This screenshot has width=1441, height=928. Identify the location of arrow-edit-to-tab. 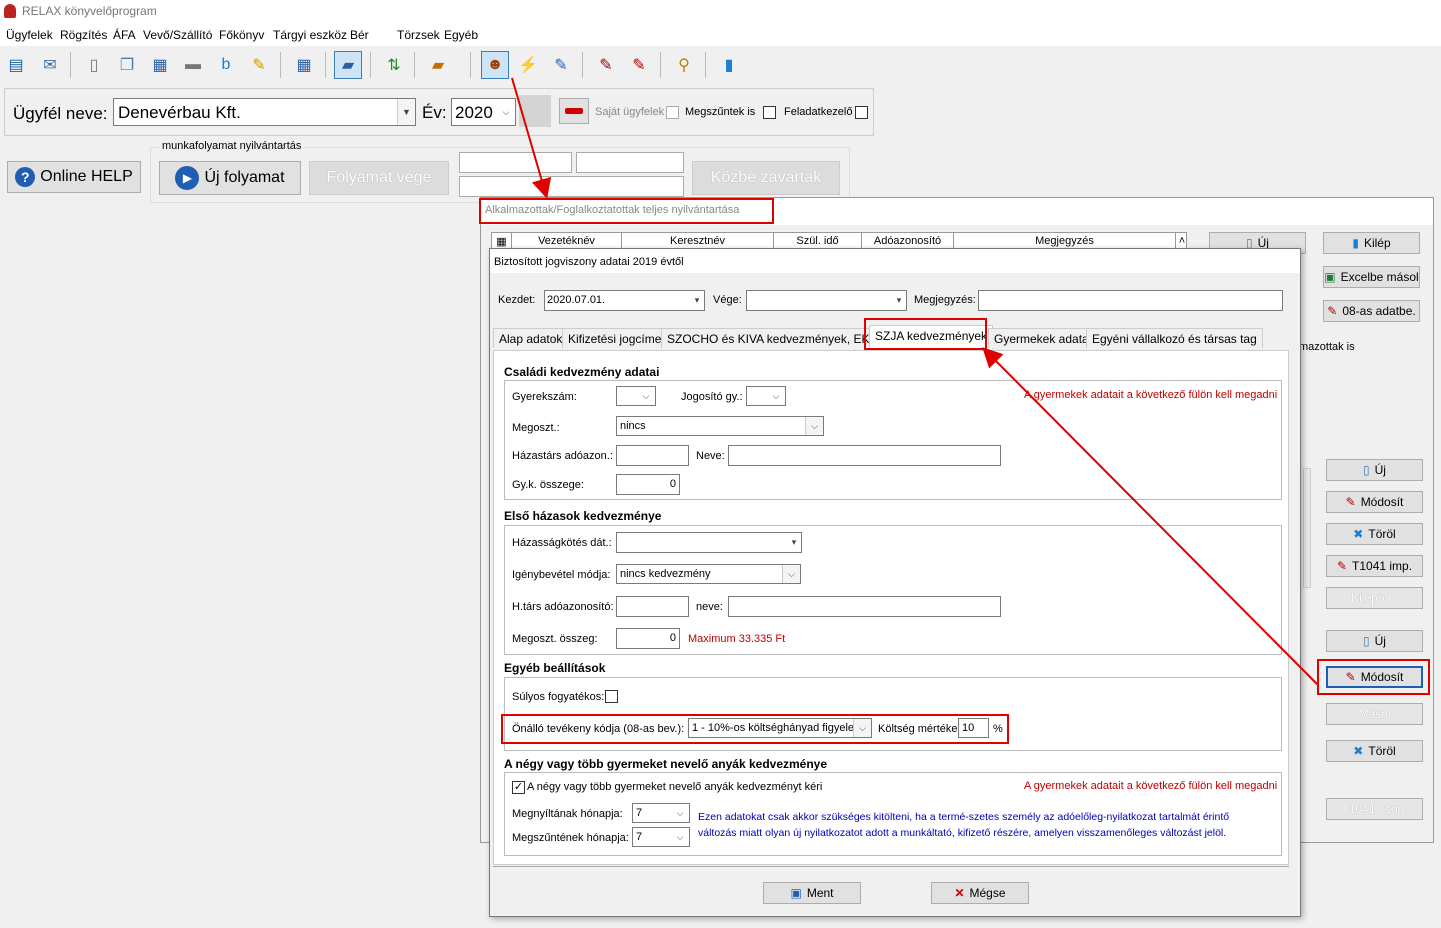
(1150, 516).